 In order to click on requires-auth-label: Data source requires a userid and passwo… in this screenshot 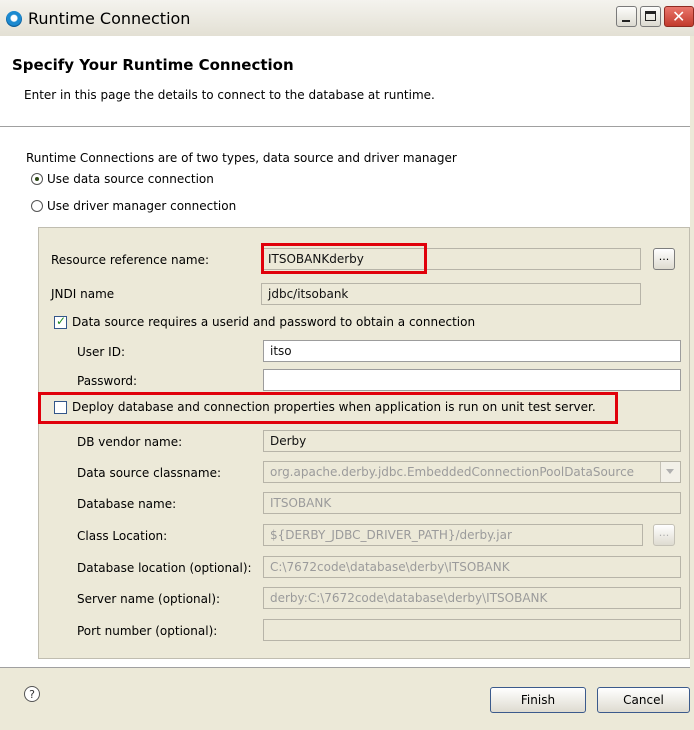, I will do `click(273, 322)`.